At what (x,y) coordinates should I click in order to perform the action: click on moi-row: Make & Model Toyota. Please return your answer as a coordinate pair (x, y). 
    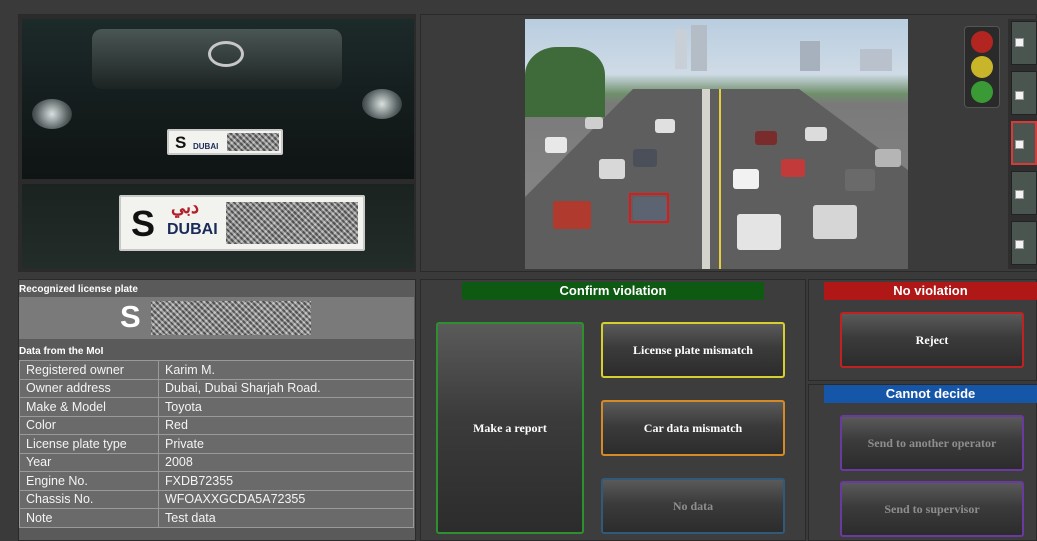
    Looking at the image, I should click on (216, 407).